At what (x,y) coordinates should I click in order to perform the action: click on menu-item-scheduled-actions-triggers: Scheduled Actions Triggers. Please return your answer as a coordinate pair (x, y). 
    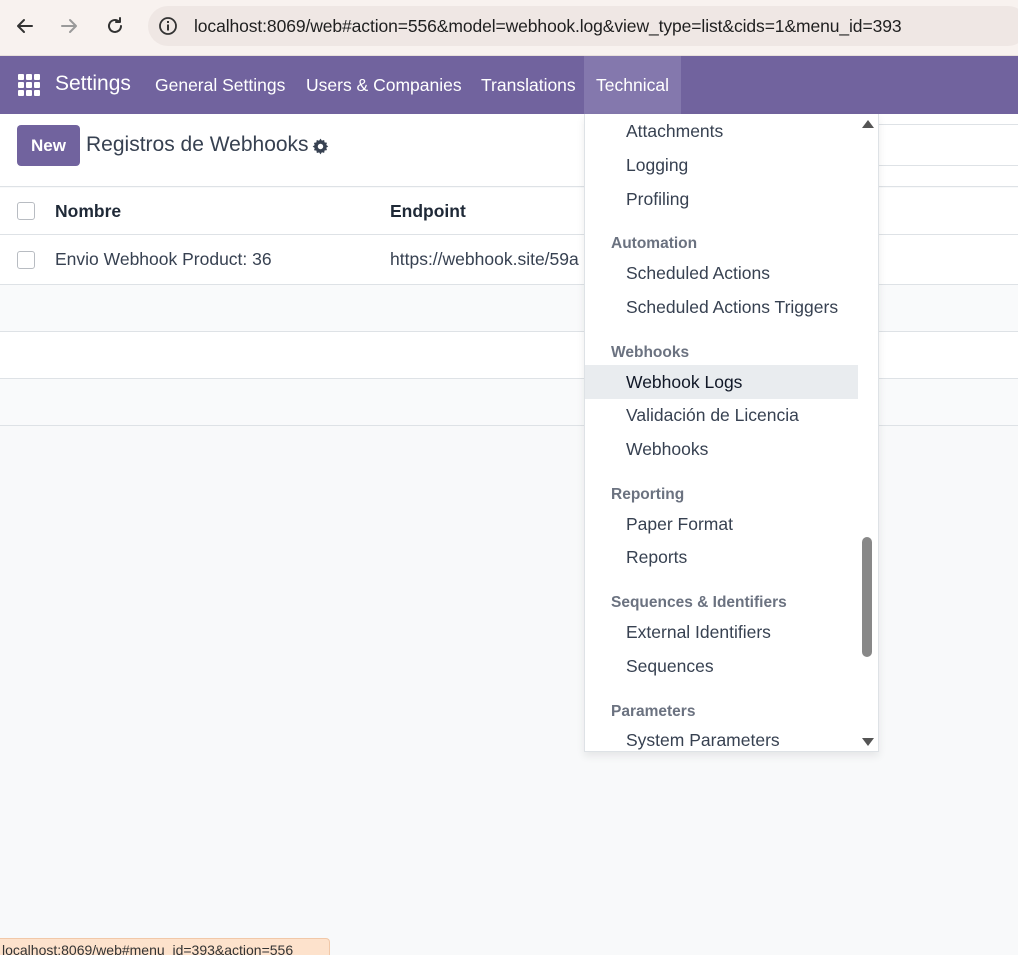
    Looking at the image, I should click on (722, 307).